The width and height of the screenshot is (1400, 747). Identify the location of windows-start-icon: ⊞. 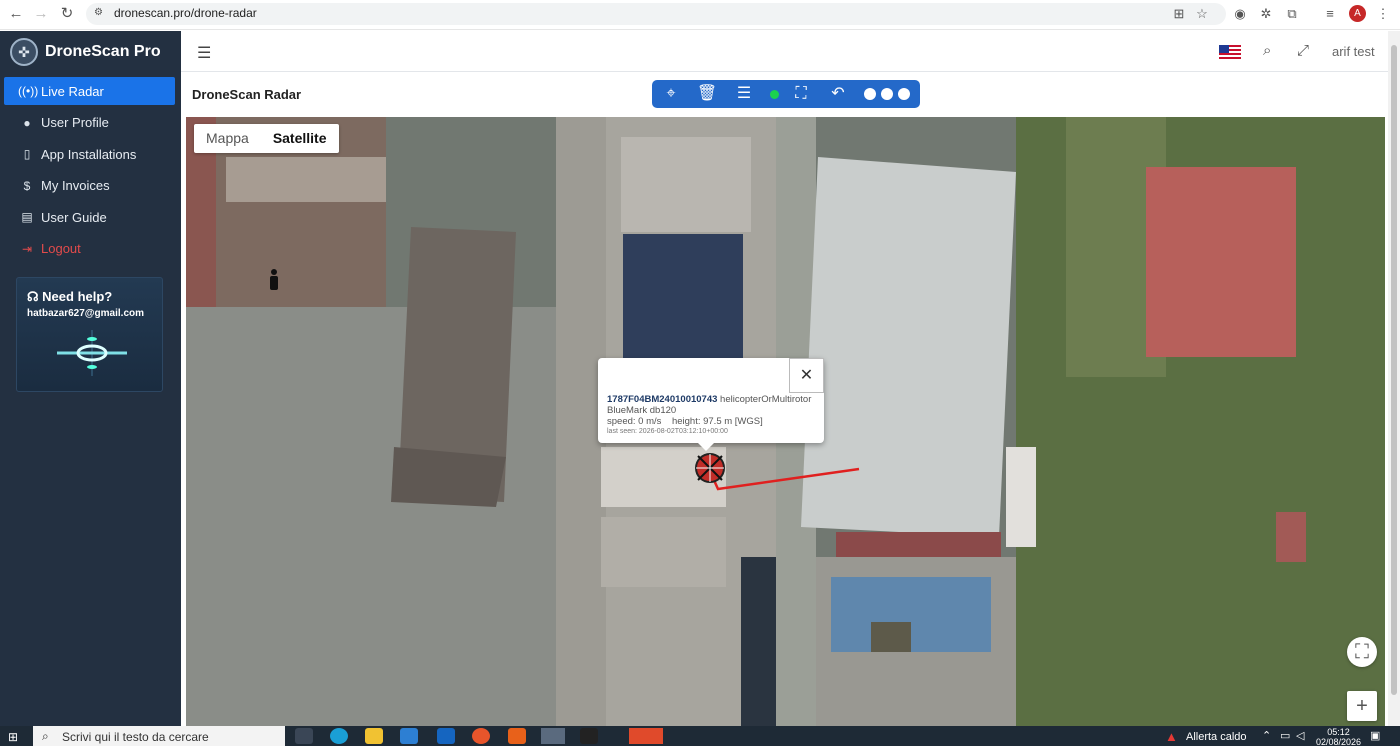
(13, 737).